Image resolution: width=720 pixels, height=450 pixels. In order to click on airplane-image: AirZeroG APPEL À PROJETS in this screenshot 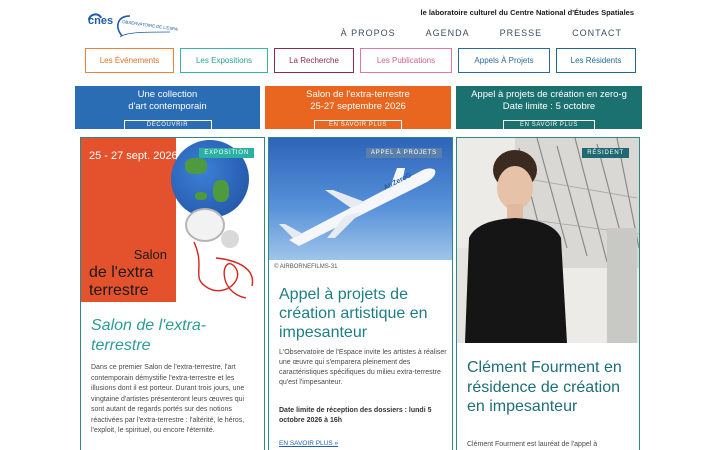, I will do `click(360, 199)`.